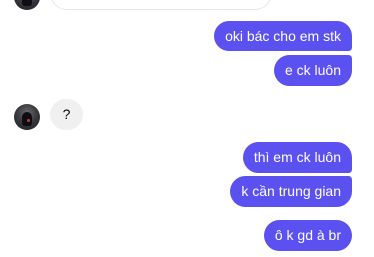 This screenshot has width=374, height=257. Describe the element at coordinates (161, 5) in the screenshot. I see `previous-message-bubble` at that location.